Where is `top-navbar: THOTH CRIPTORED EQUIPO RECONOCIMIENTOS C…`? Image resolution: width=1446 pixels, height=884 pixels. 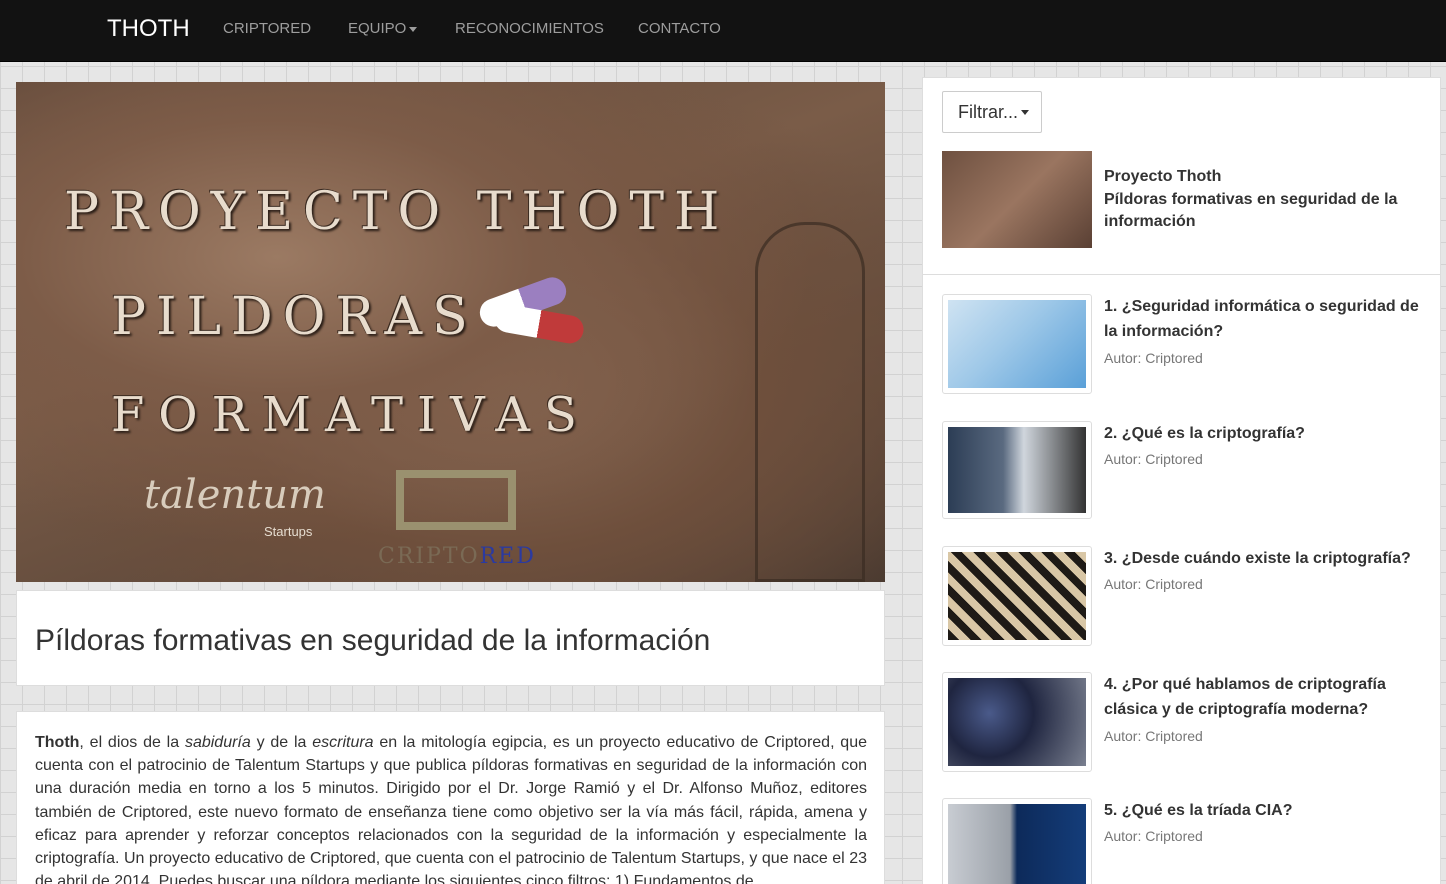
top-navbar: THOTH CRIPTORED EQUIPO RECONOCIMIENTOS C… is located at coordinates (723, 31).